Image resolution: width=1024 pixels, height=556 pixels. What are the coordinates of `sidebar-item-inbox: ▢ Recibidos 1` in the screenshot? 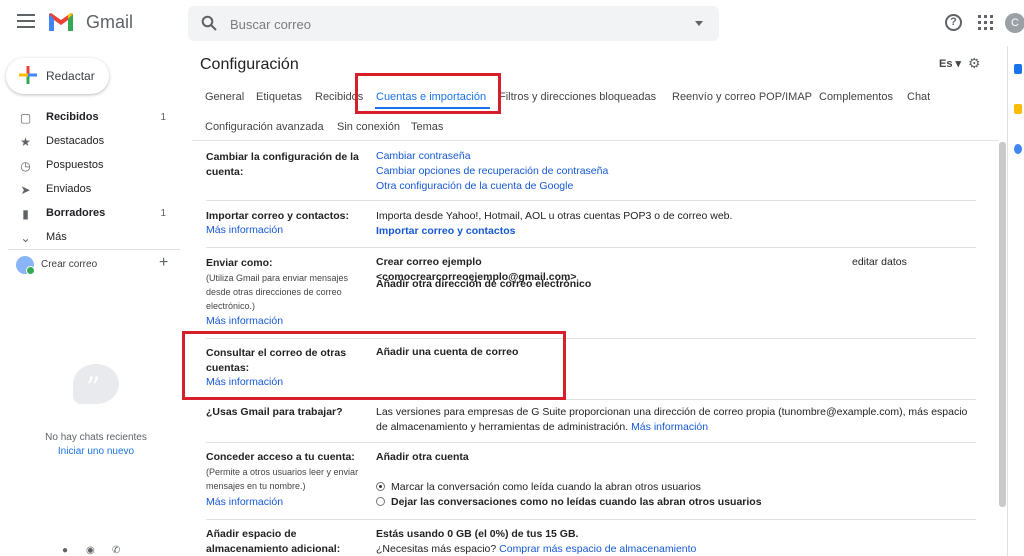 It's located at (90, 119).